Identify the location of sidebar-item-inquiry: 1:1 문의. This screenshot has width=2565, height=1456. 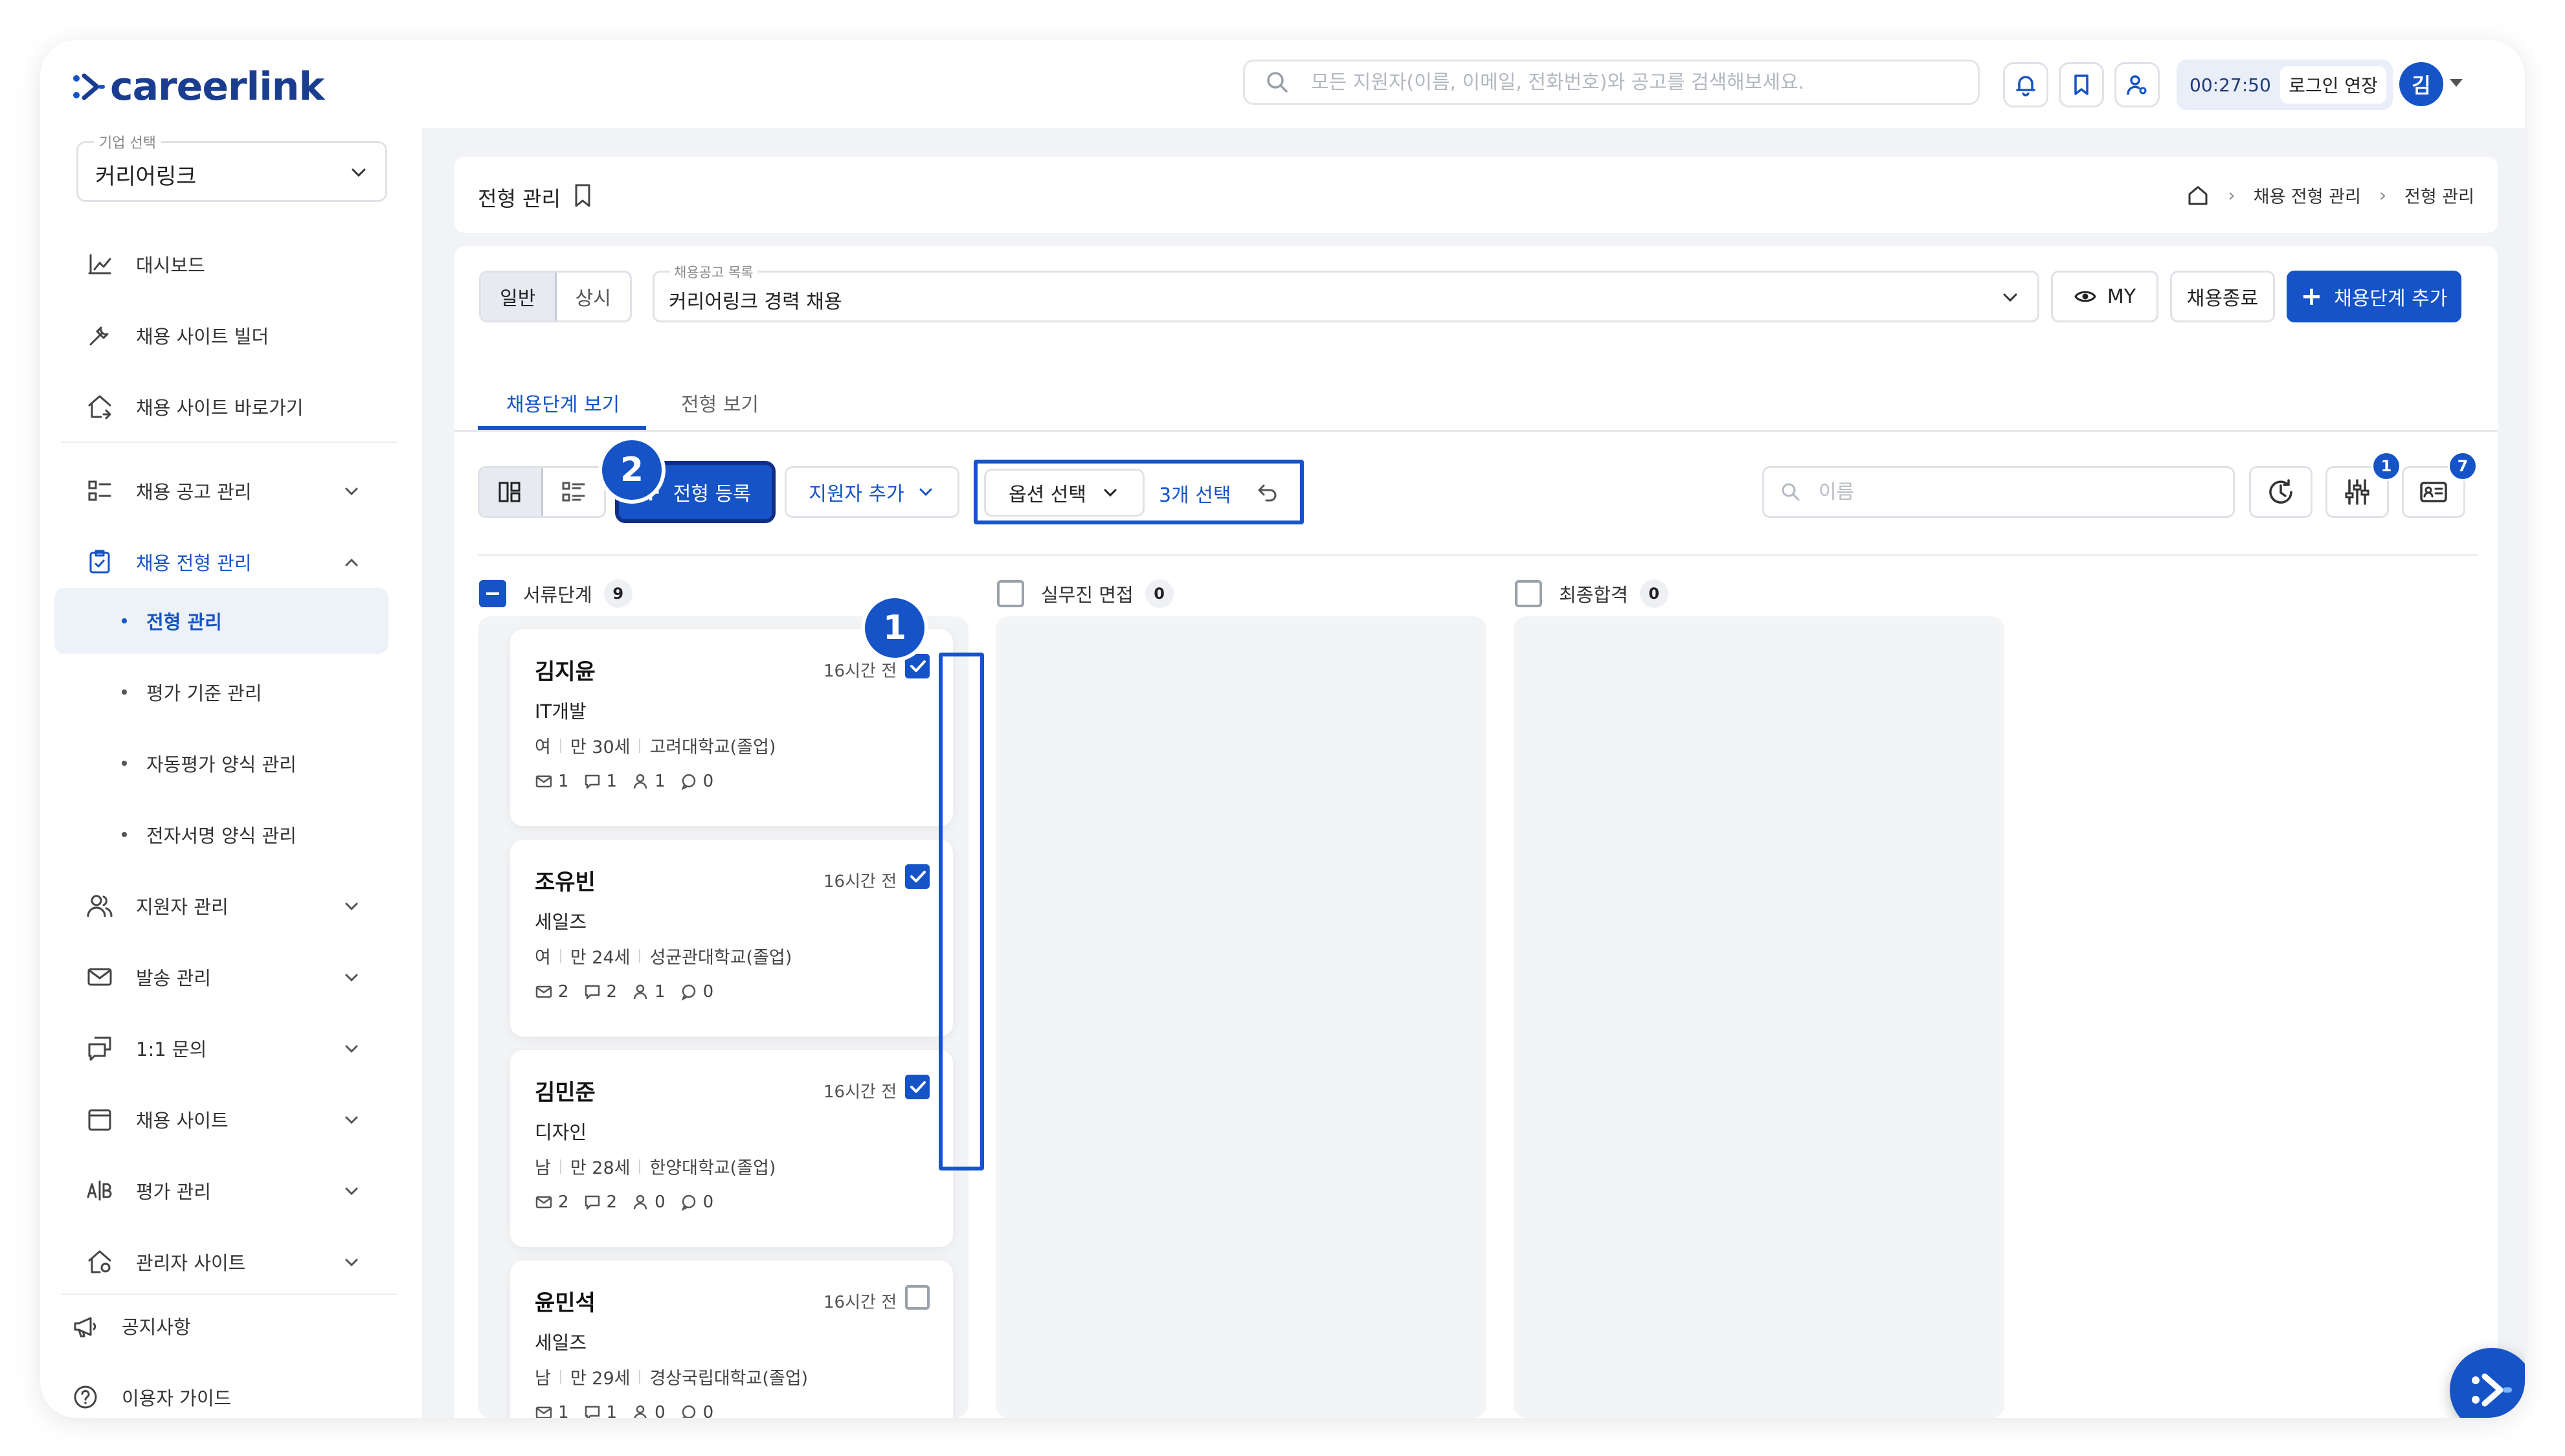
(146, 1048).